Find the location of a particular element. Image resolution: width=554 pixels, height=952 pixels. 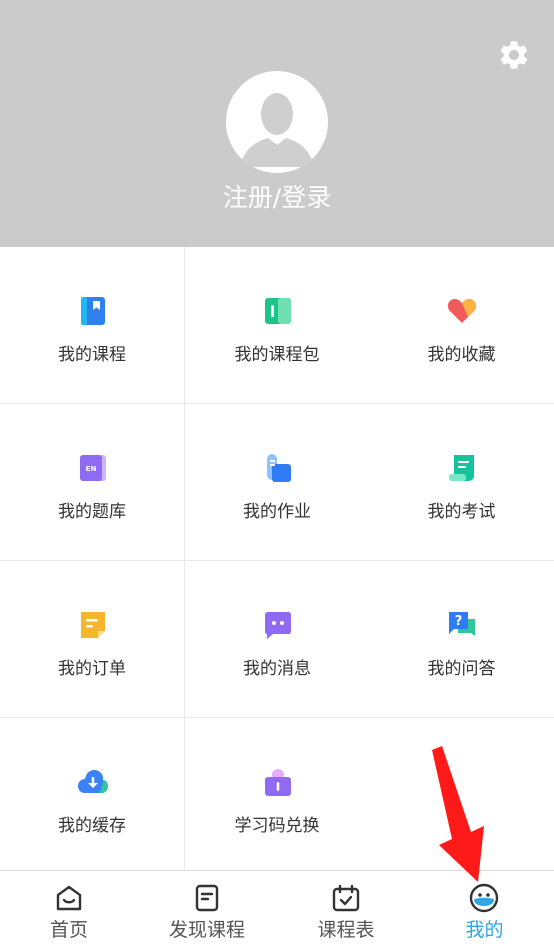

menu-item-my-orders: 我的订单 is located at coordinates (92, 639).